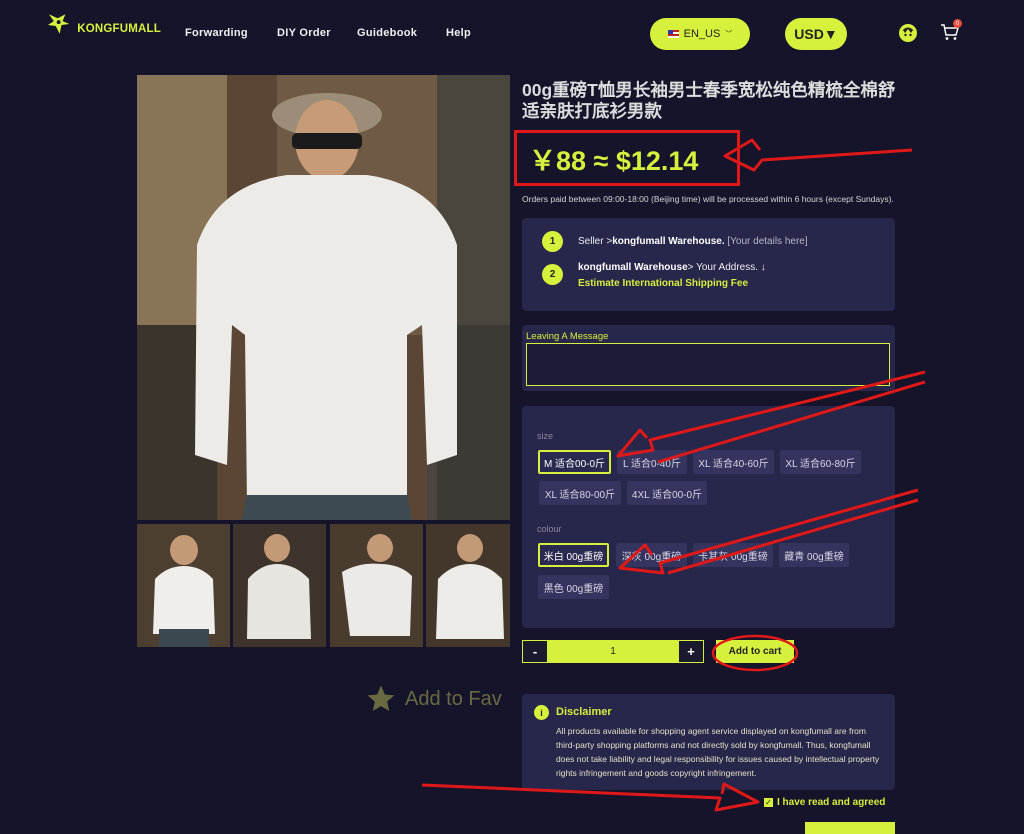 The width and height of the screenshot is (1024, 834). Describe the element at coordinates (573, 555) in the screenshot. I see `colour-option-selected: 米白 00g重磅` at that location.